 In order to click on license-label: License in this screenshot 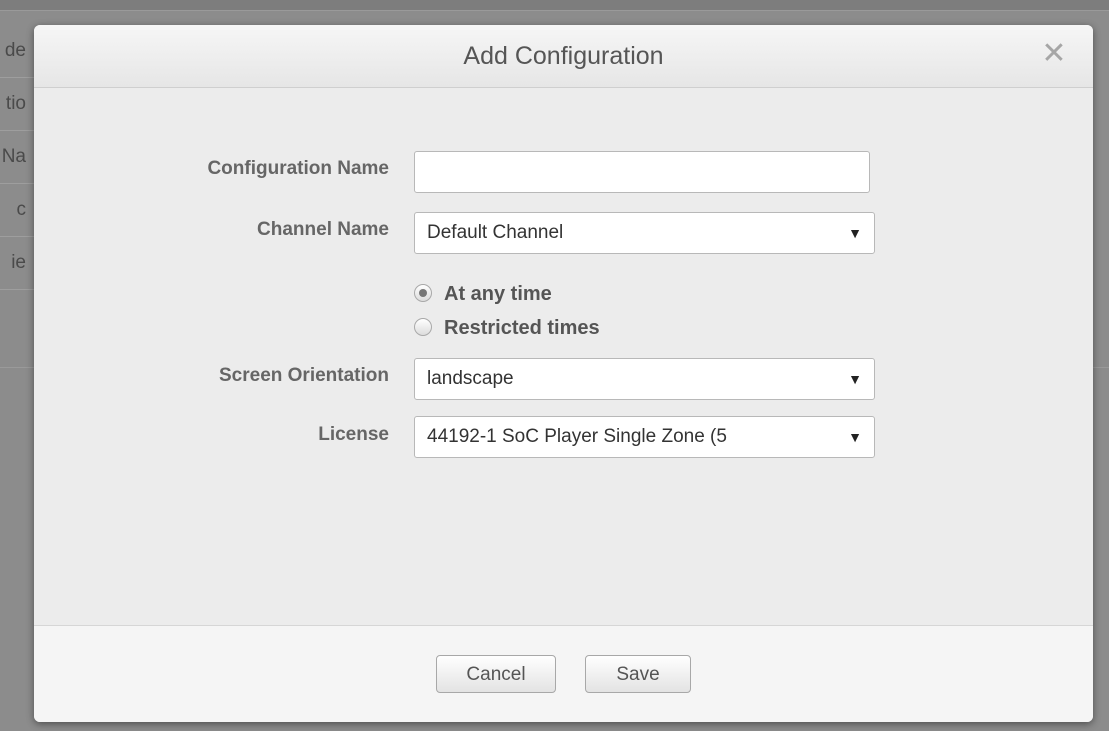, I will do `click(353, 434)`.